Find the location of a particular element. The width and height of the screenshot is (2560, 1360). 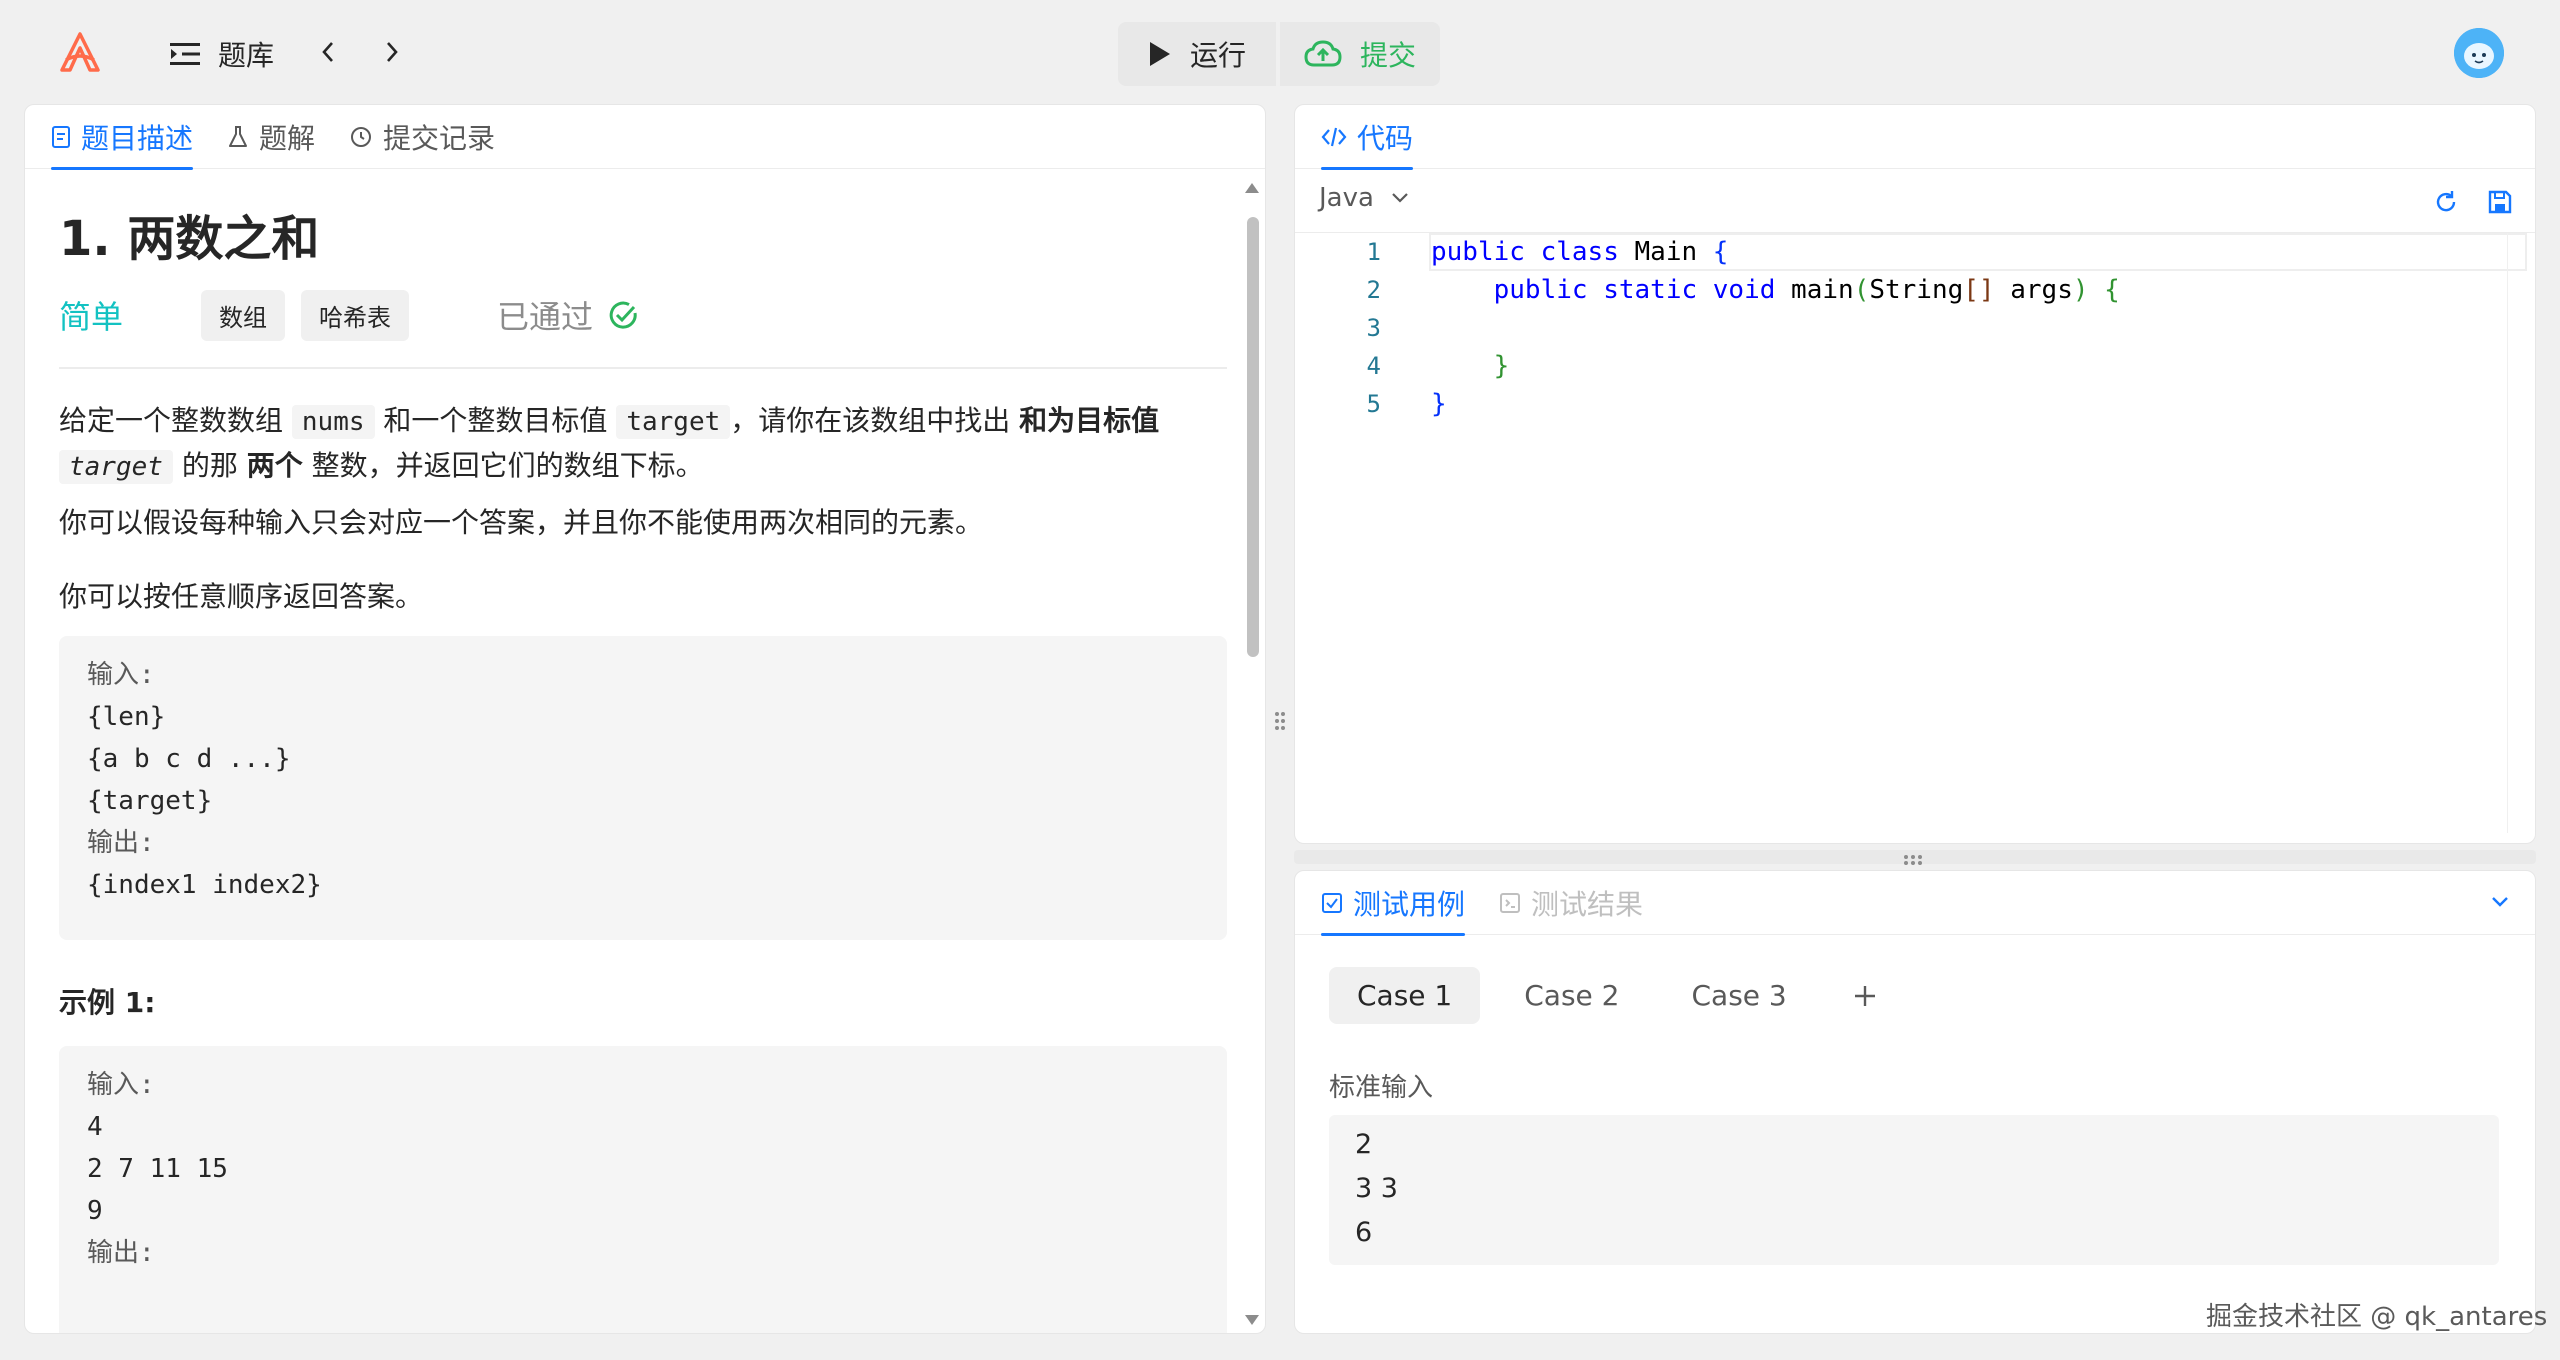

list-icon is located at coordinates (185, 54).